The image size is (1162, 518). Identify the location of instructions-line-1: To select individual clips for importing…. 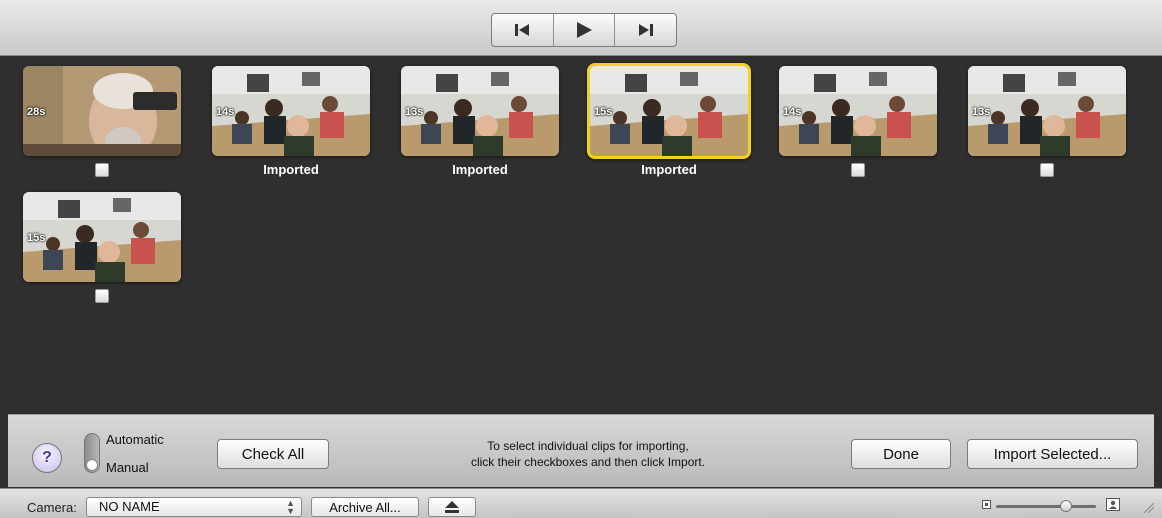
(588, 446).